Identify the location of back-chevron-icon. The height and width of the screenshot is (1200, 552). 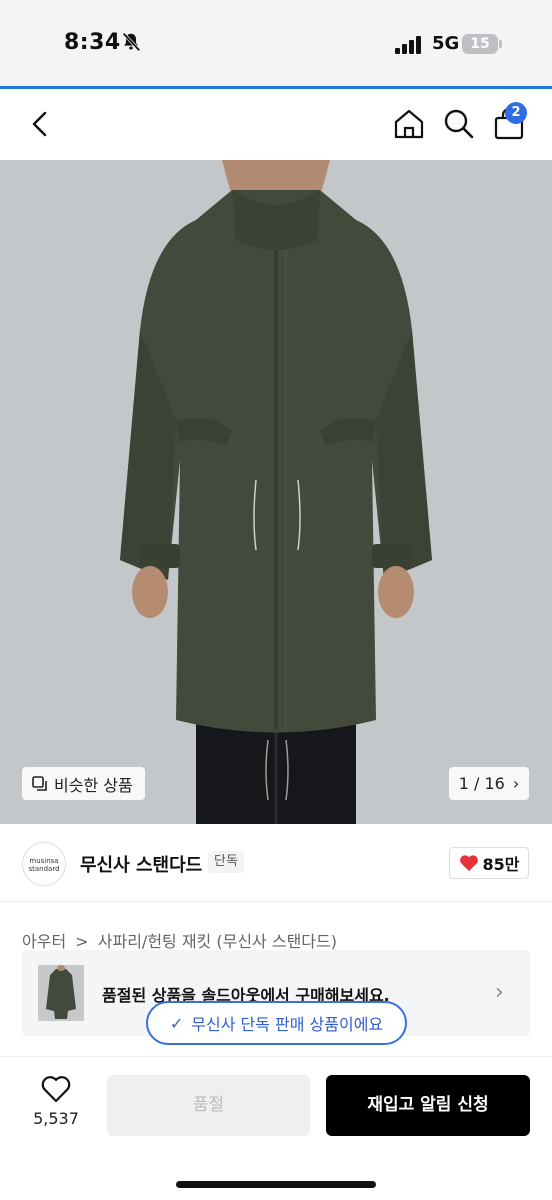
(41, 124).